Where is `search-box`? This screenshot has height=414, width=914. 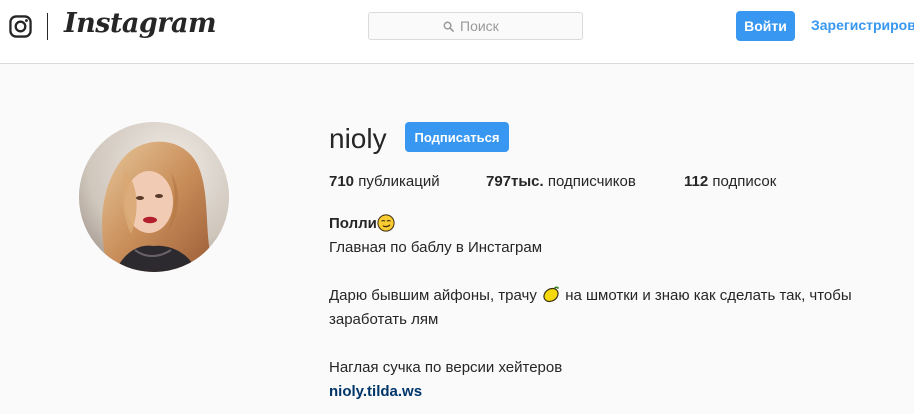 search-box is located at coordinates (475, 26).